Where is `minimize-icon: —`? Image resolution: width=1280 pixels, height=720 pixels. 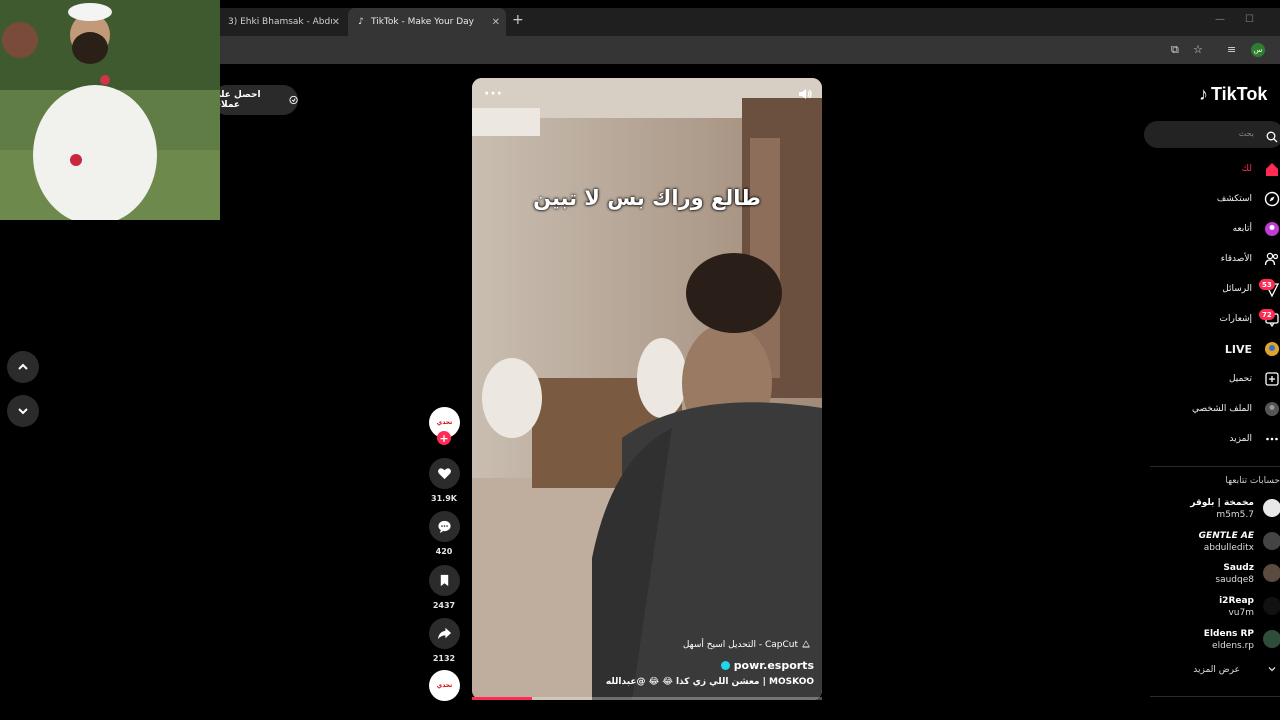
minimize-icon: — is located at coordinates (1220, 19).